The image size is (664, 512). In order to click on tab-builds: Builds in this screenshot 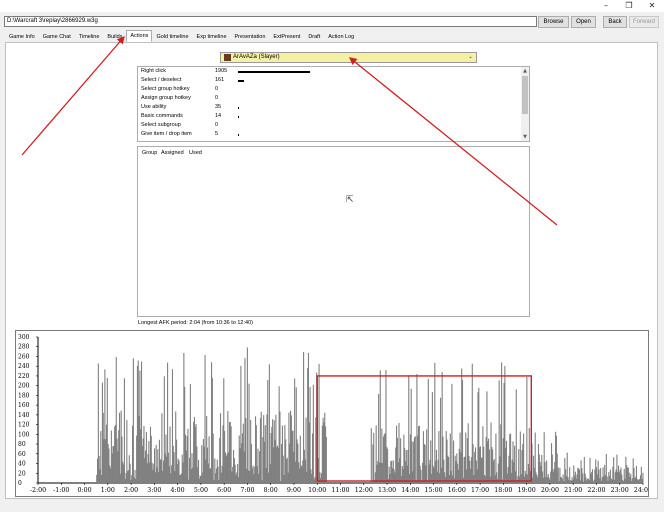, I will do `click(114, 36)`.